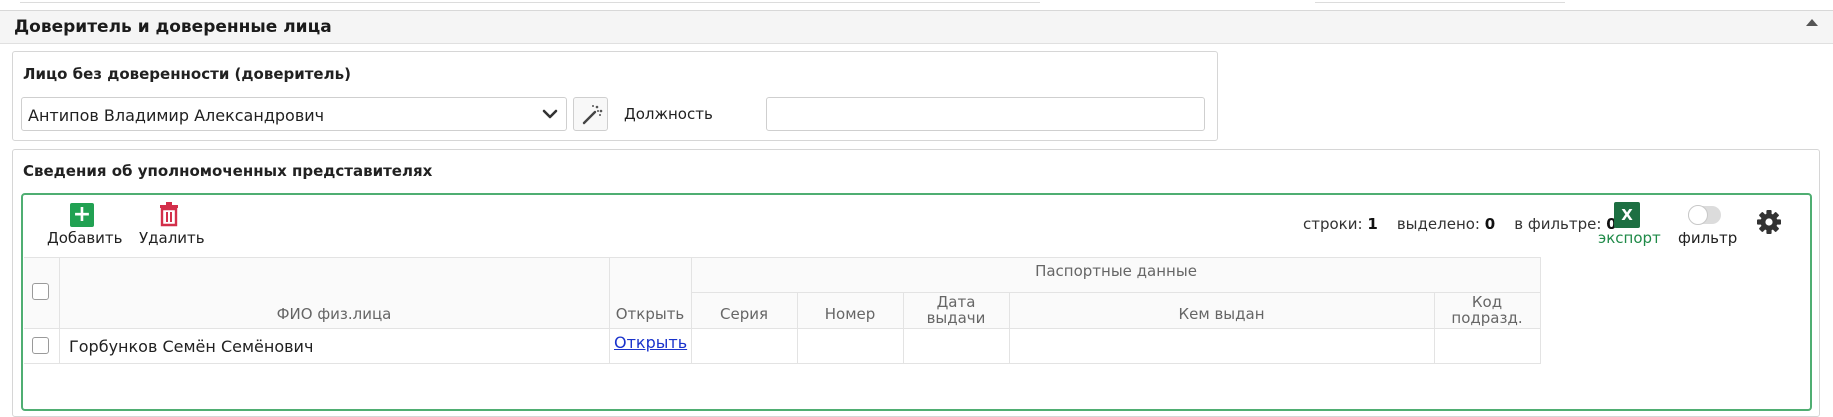 Image resolution: width=1833 pixels, height=417 pixels. What do you see at coordinates (1698, 215) in the screenshot?
I see `filter-toggle-knob` at bounding box center [1698, 215].